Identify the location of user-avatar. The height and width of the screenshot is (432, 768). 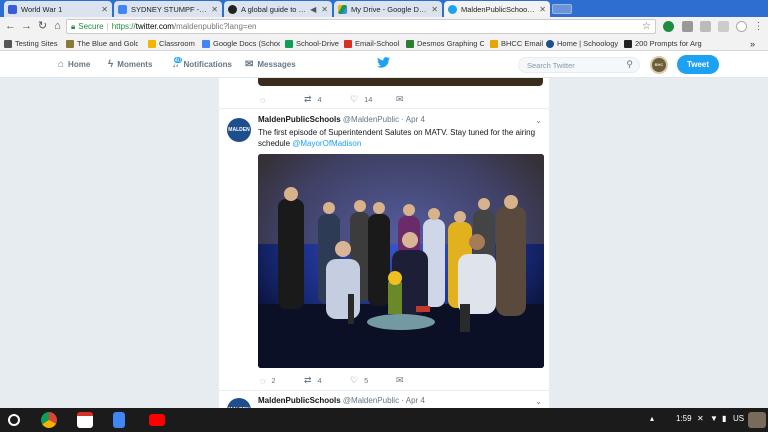
(757, 420).